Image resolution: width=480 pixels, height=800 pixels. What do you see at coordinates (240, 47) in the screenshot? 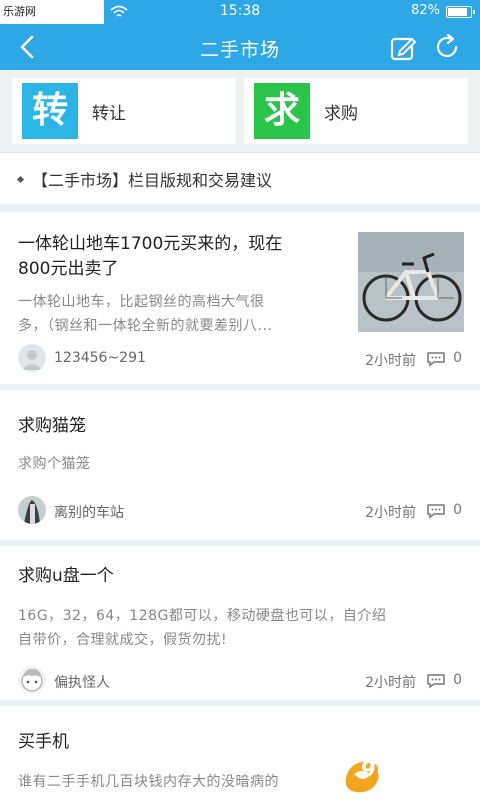
I see `nav-bar: 二手市场` at bounding box center [240, 47].